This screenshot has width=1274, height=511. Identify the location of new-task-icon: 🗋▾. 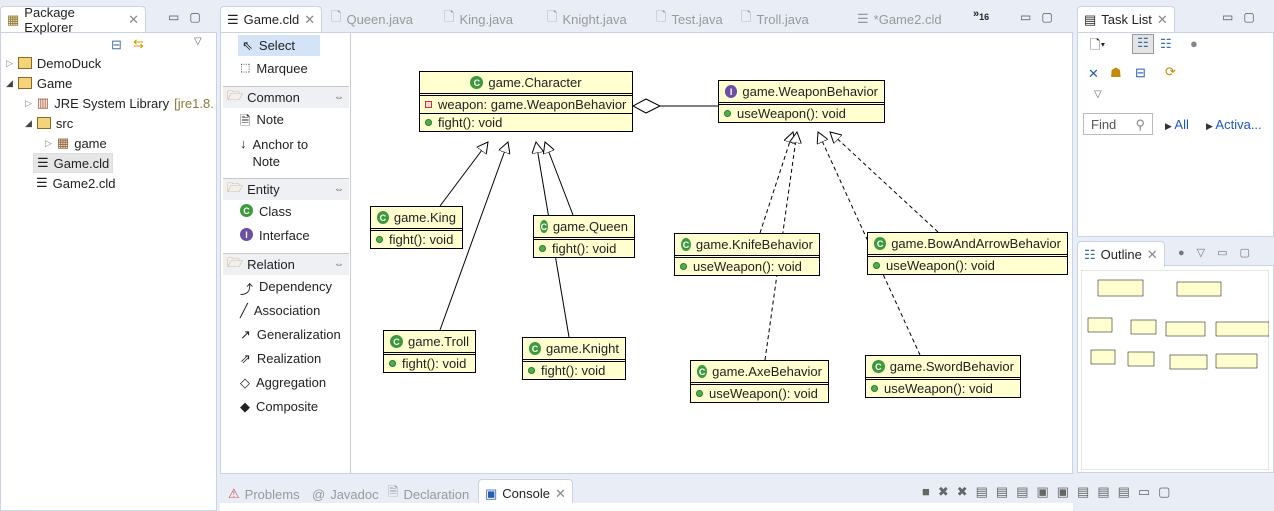
(1097, 47).